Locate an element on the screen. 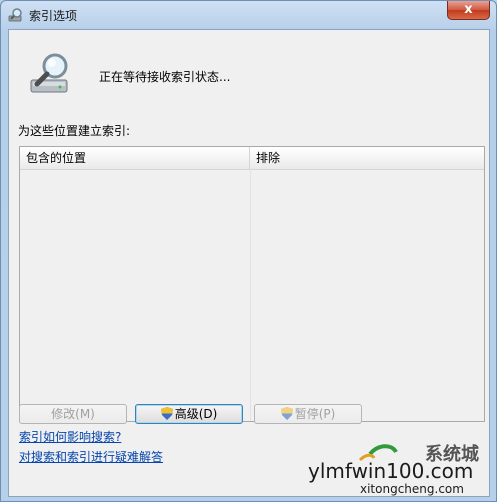 The image size is (497, 502). column-header-excluded: 排除 is located at coordinates (367, 158).